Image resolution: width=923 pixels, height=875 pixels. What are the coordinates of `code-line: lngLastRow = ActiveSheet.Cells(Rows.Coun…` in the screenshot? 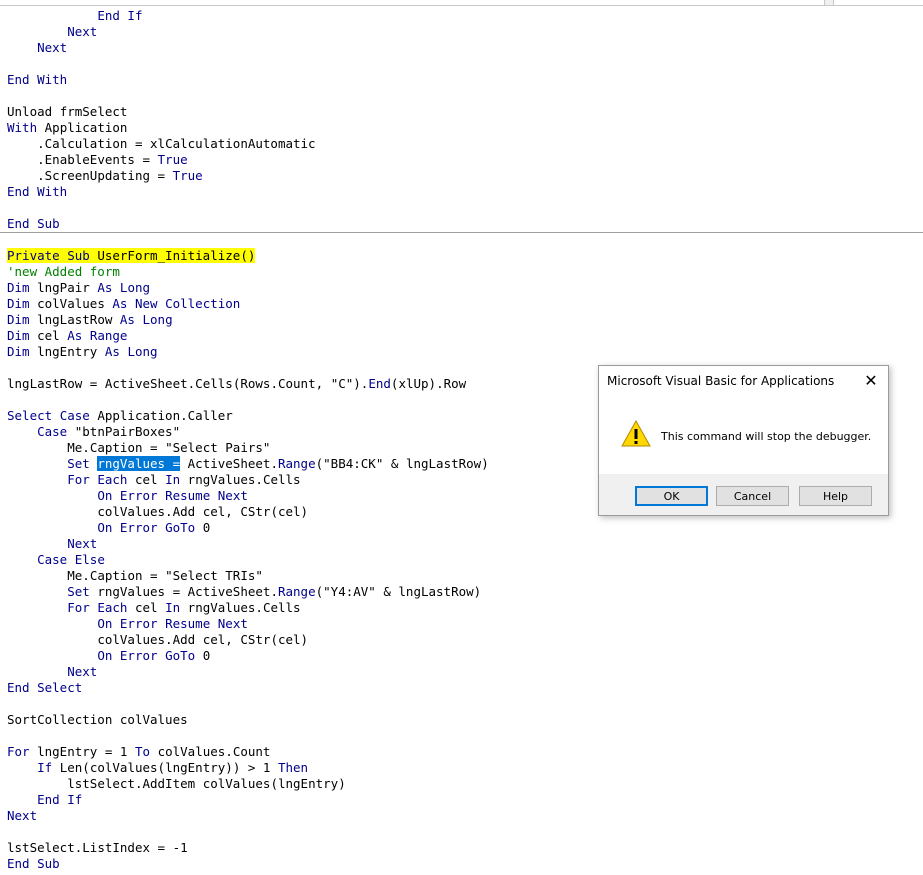 It's located at (236, 384).